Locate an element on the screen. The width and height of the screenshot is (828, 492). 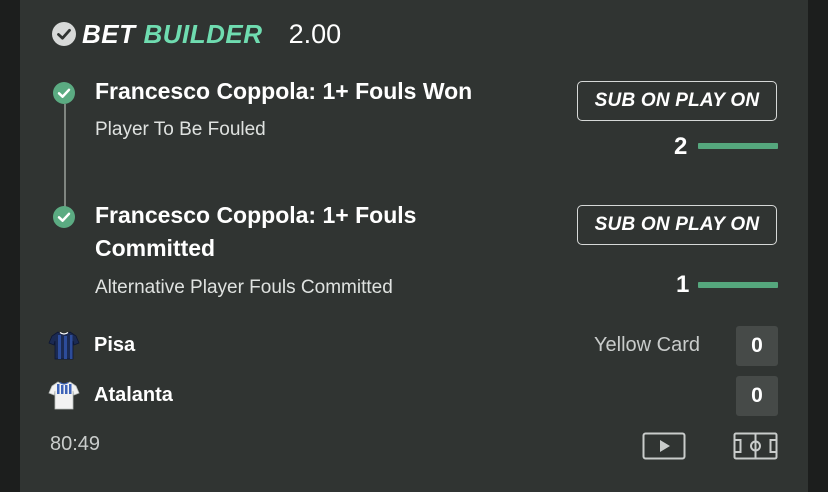
leg-market: Alternative Player Fouls Committed is located at coordinates (244, 287).